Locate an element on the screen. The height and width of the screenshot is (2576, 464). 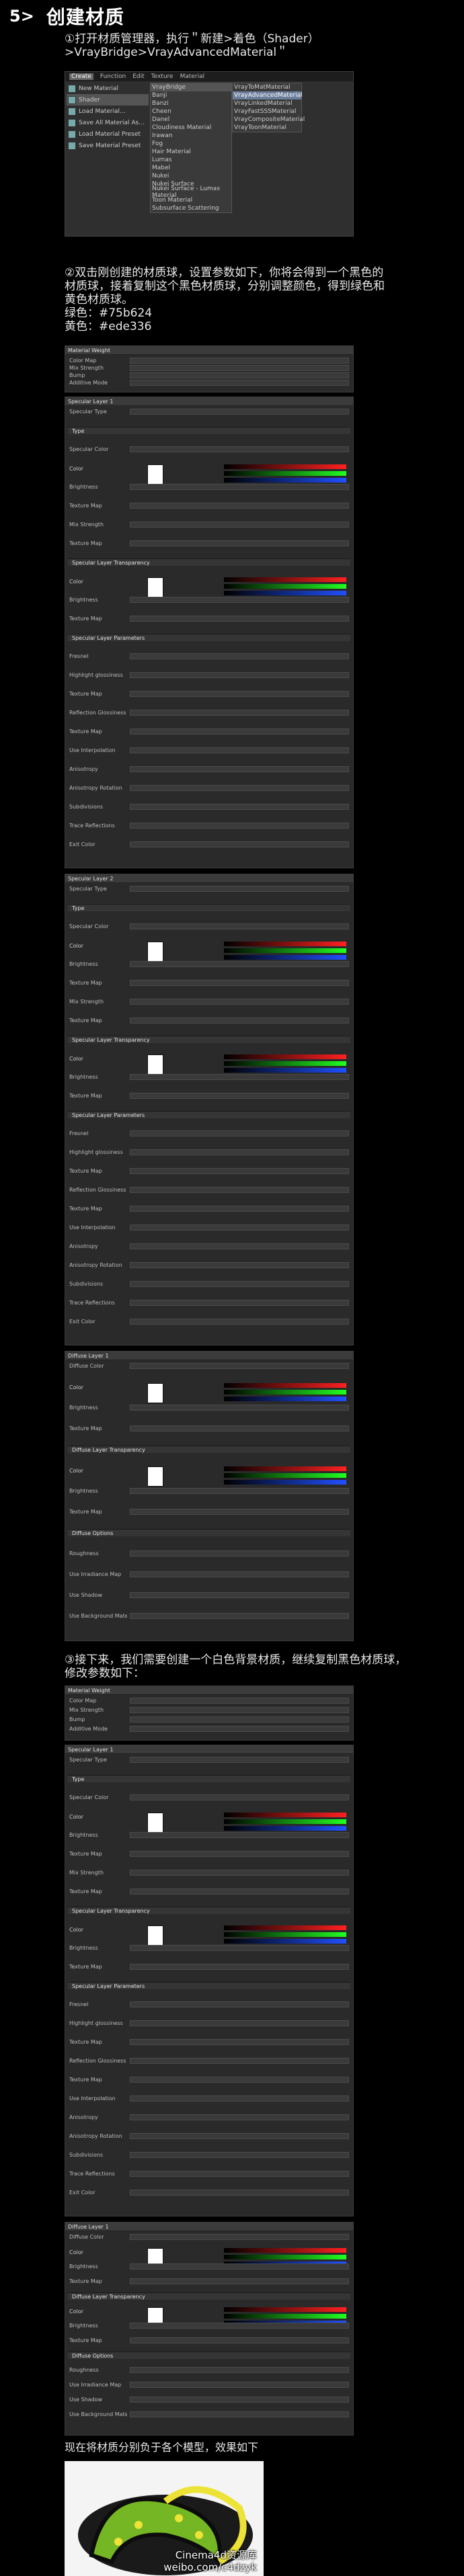
shader-item: VrayBridge is located at coordinates (191, 87).